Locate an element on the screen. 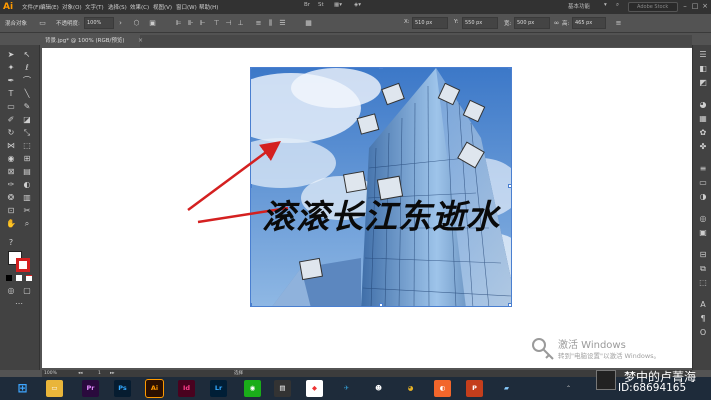  direct-selection-tool-icon: ↖ is located at coordinates (27, 55).